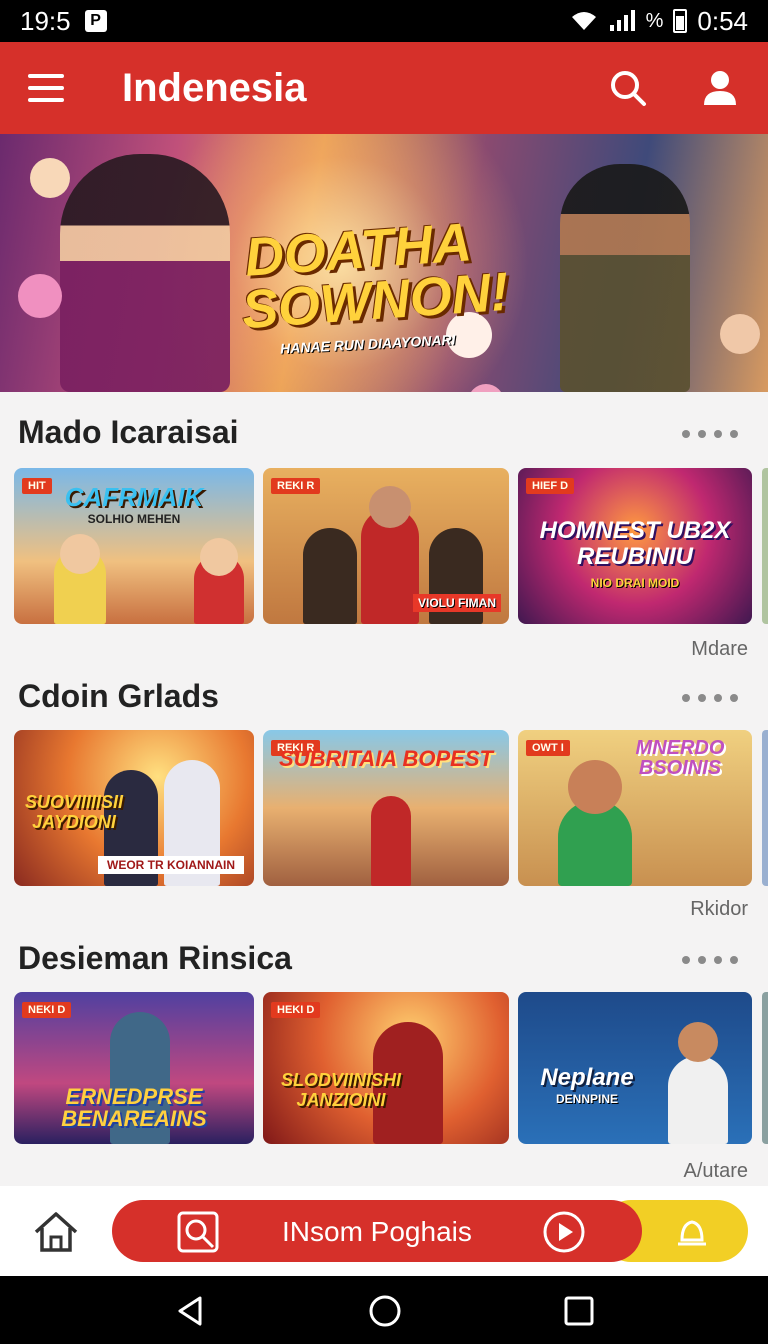 This screenshot has width=768, height=1344. I want to click on game-card: HEKI D SLODVIINISHI JANZIOINI, so click(386, 1068).